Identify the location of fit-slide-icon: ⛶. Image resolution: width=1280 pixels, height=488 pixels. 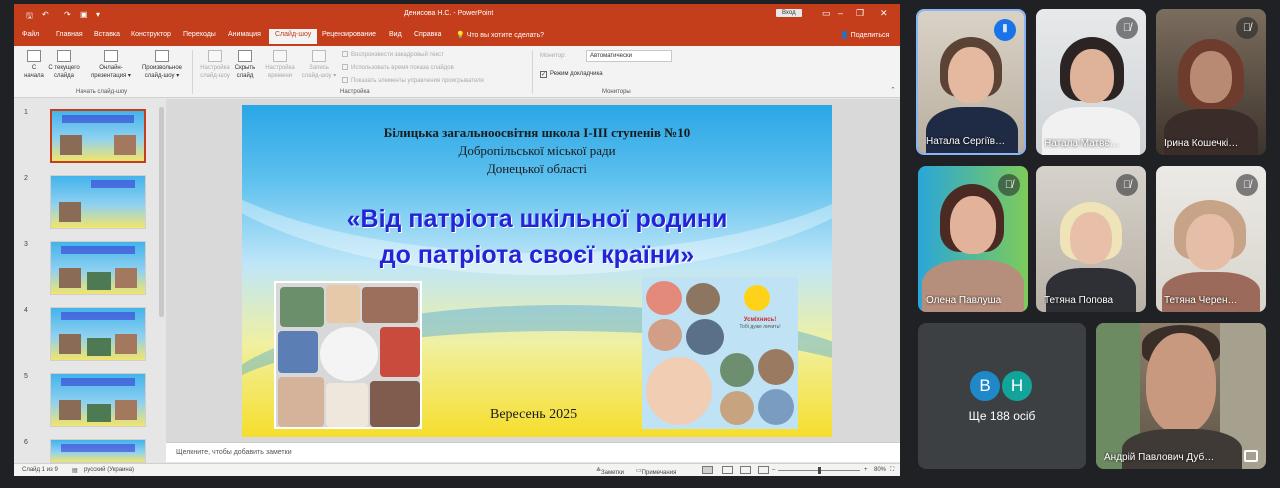
(892, 470).